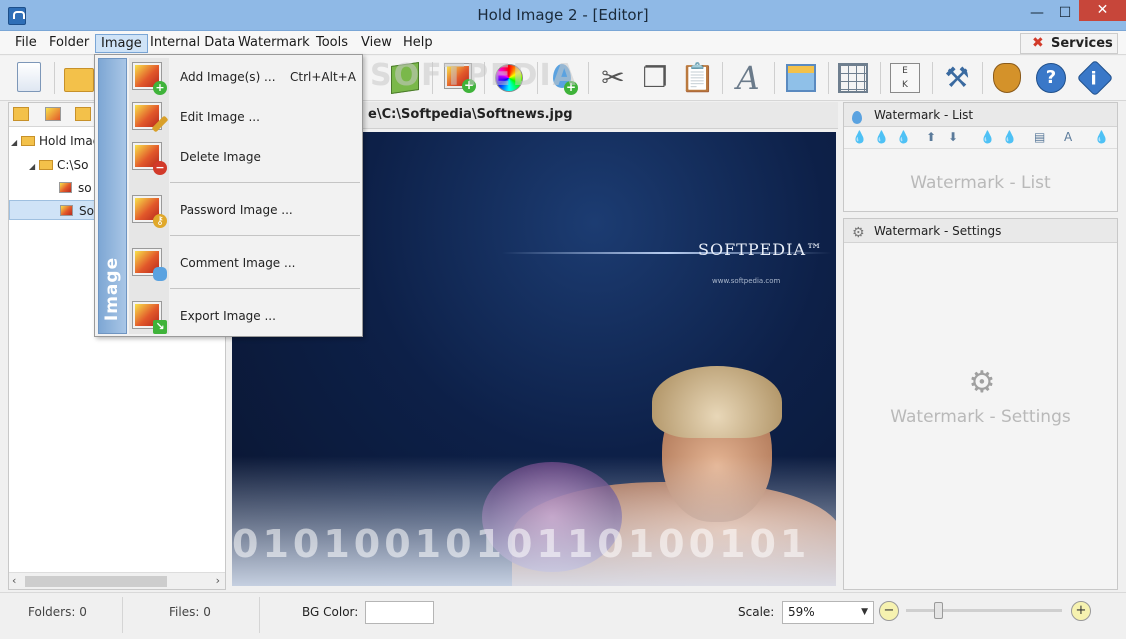 This screenshot has width=1126, height=639. I want to click on folders-count: Folders: 0, so click(57, 612).